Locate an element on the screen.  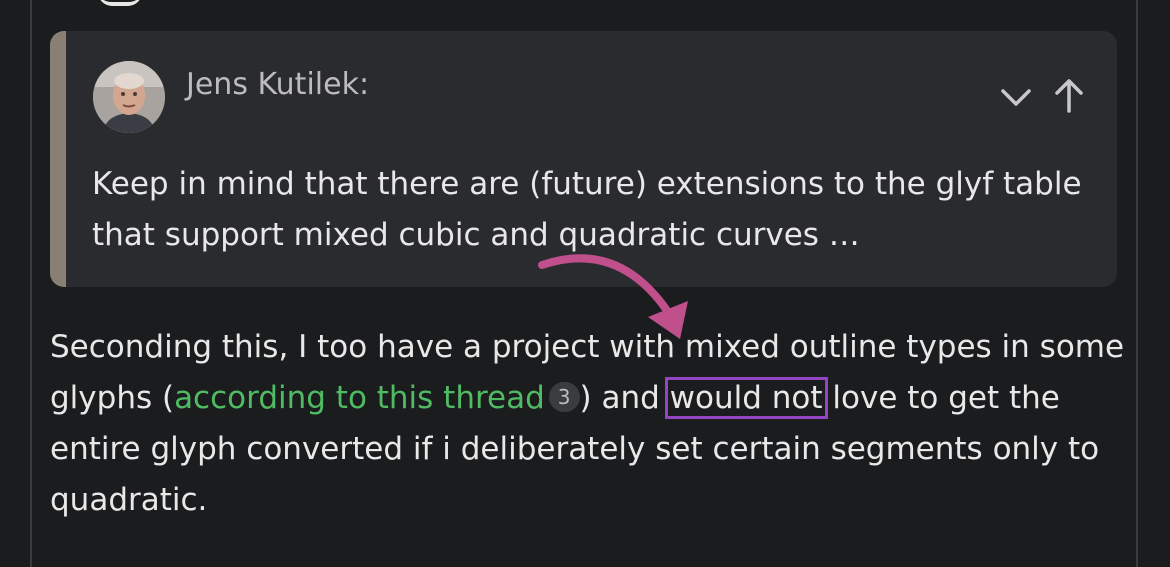
quote-bar is located at coordinates (58, 159).